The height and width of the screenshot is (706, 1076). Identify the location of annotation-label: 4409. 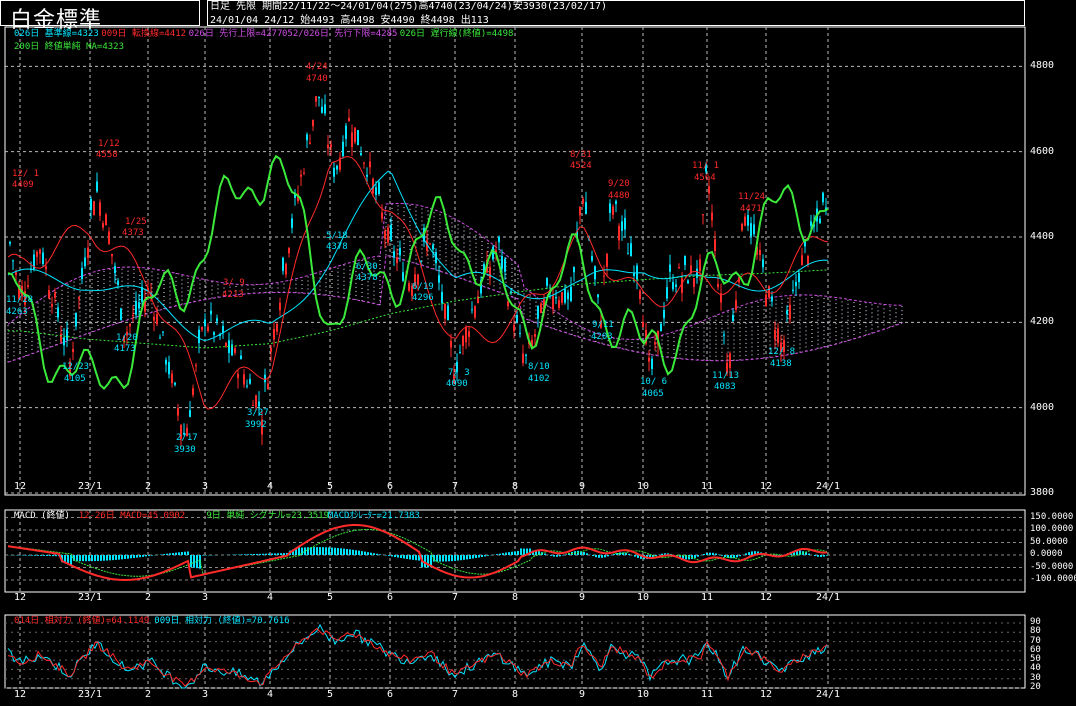
(23, 185).